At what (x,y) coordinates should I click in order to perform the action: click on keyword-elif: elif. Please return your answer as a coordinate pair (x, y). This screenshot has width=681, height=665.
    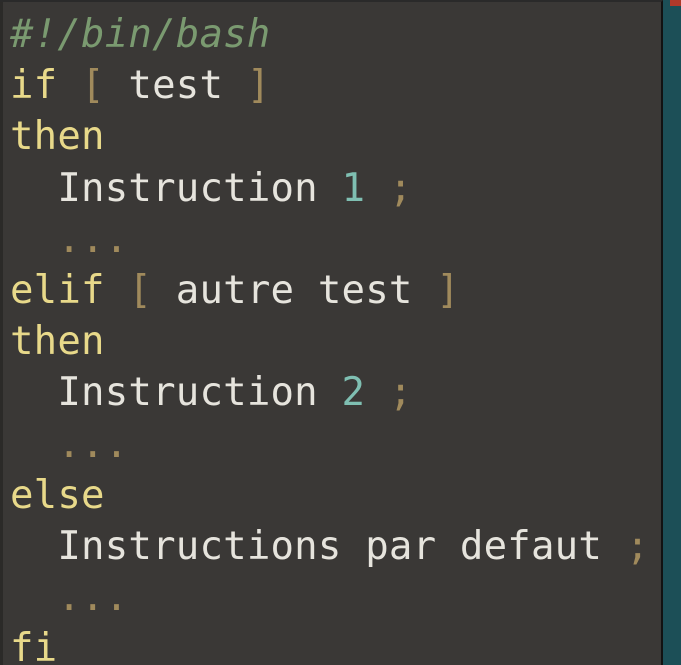
    Looking at the image, I should click on (57, 290).